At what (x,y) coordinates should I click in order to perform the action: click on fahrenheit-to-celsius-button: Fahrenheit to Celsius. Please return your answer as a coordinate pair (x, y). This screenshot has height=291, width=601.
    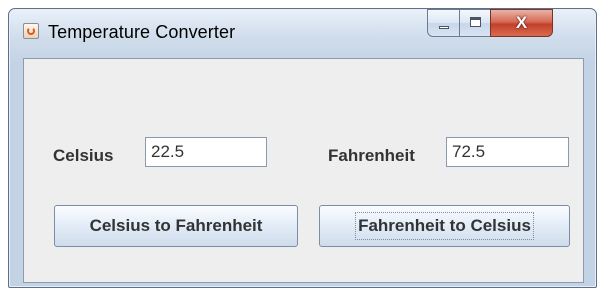
    Looking at the image, I should click on (444, 226).